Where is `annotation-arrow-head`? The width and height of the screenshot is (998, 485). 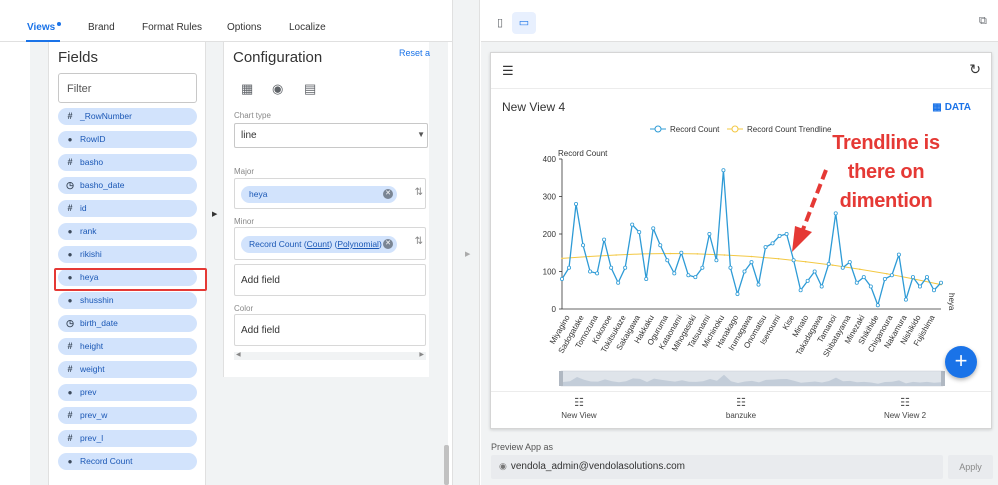
annotation-arrow-head is located at coordinates (802, 239).